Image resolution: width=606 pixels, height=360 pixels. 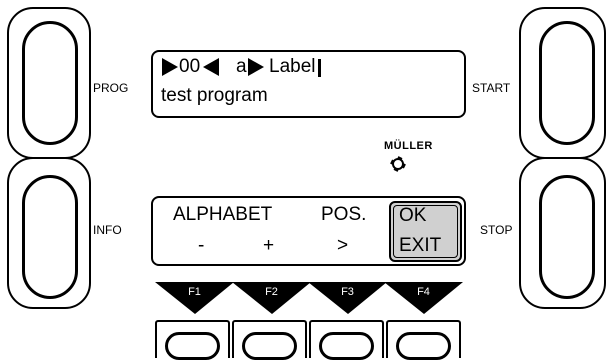 What do you see at coordinates (192, 346) in the screenshot?
I see `f1-button-inner` at bounding box center [192, 346].